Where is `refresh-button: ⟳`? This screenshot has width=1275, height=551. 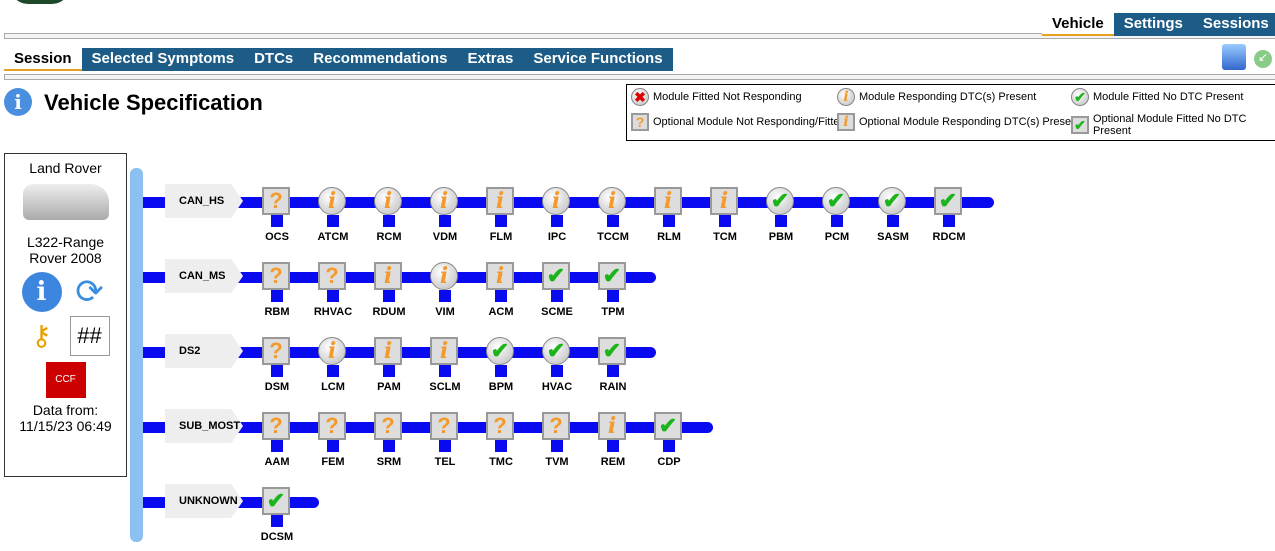
refresh-button: ⟳ is located at coordinates (90, 292).